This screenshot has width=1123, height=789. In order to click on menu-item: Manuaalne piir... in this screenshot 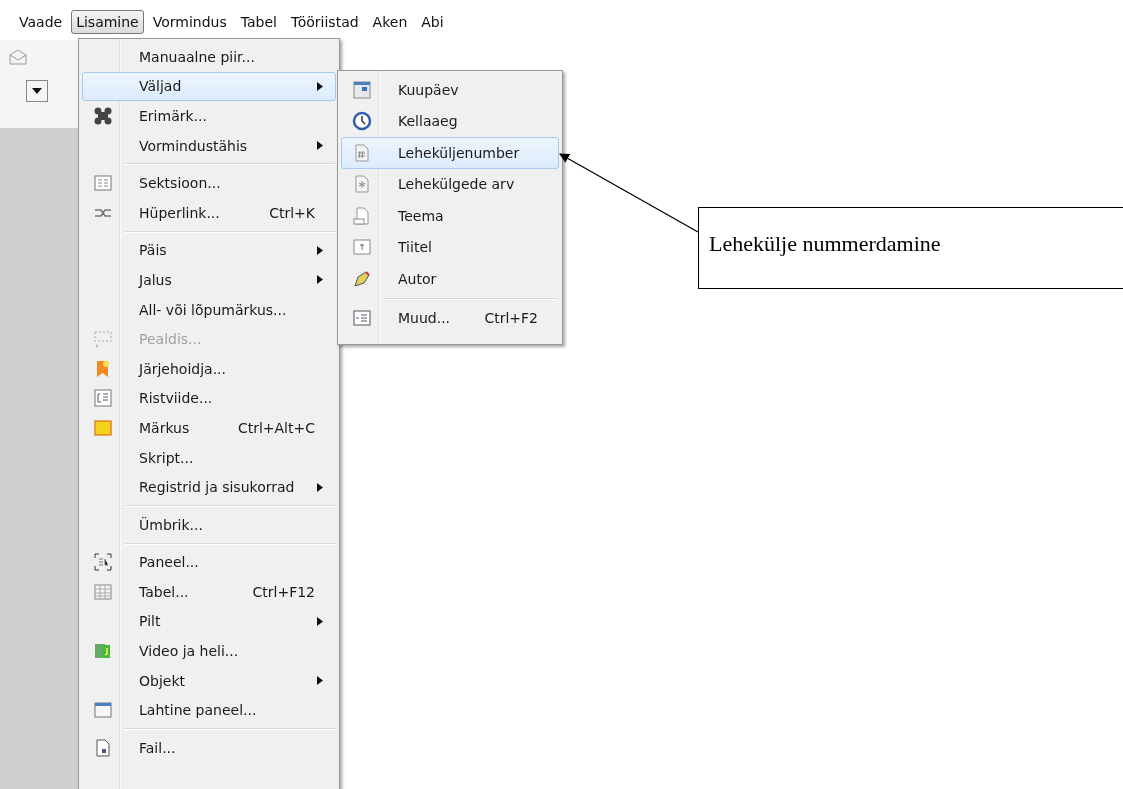, I will do `click(209, 57)`.